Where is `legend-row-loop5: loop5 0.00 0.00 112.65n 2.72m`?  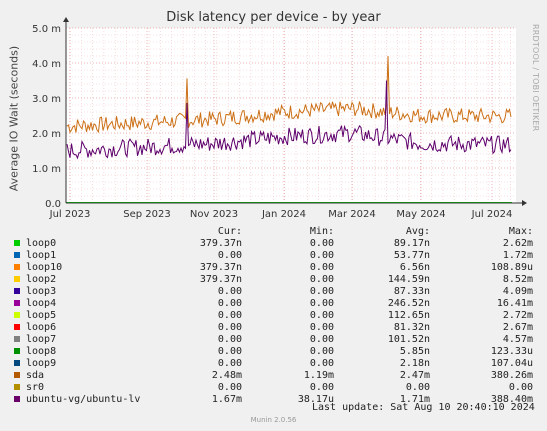 legend-row-loop5: loop5 0.00 0.00 112.65n 2.72m is located at coordinates (273, 316).